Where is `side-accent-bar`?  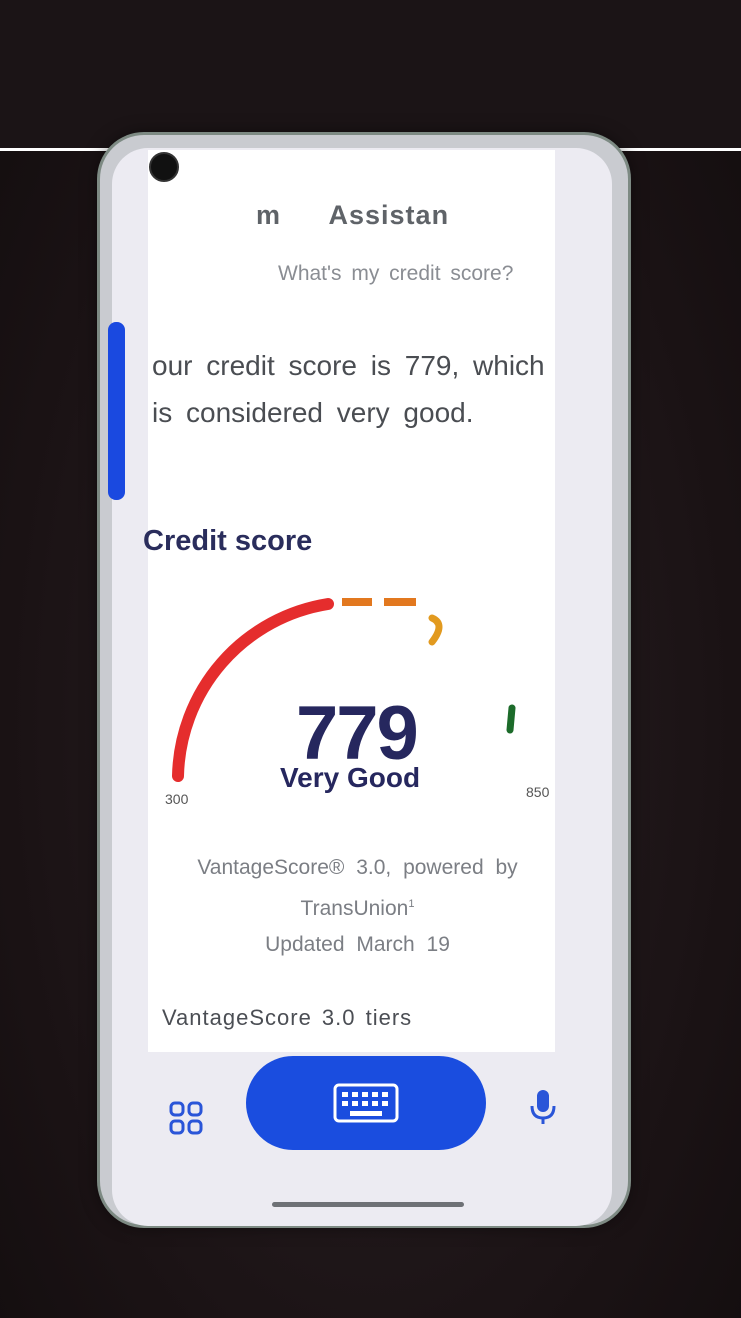
side-accent-bar is located at coordinates (116, 411).